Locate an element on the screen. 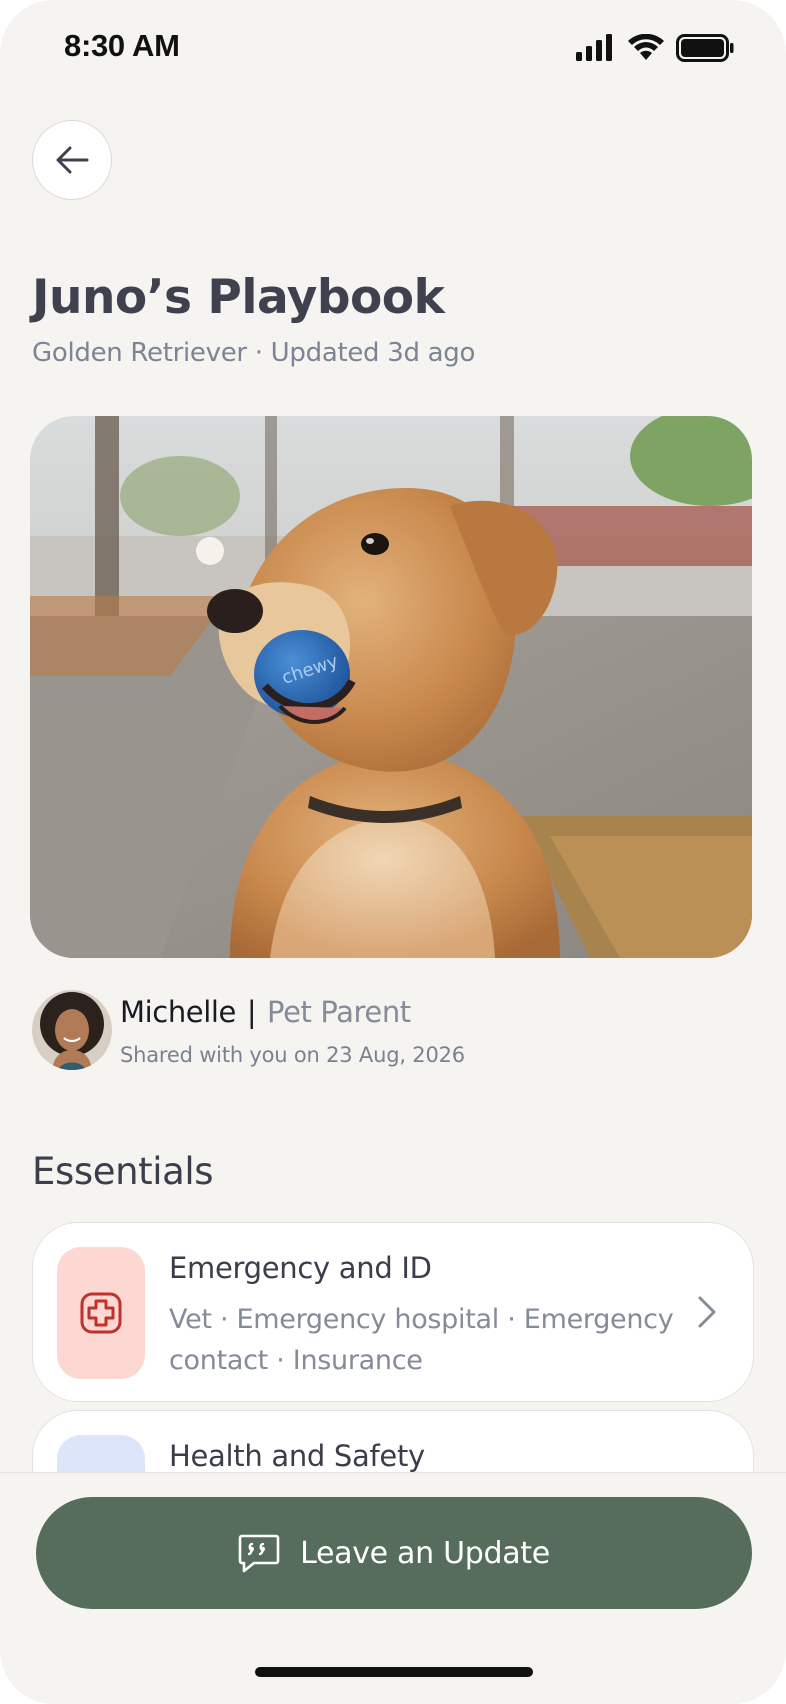 The width and height of the screenshot is (786, 1704). owner-role: Pet Parent is located at coordinates (339, 1012).